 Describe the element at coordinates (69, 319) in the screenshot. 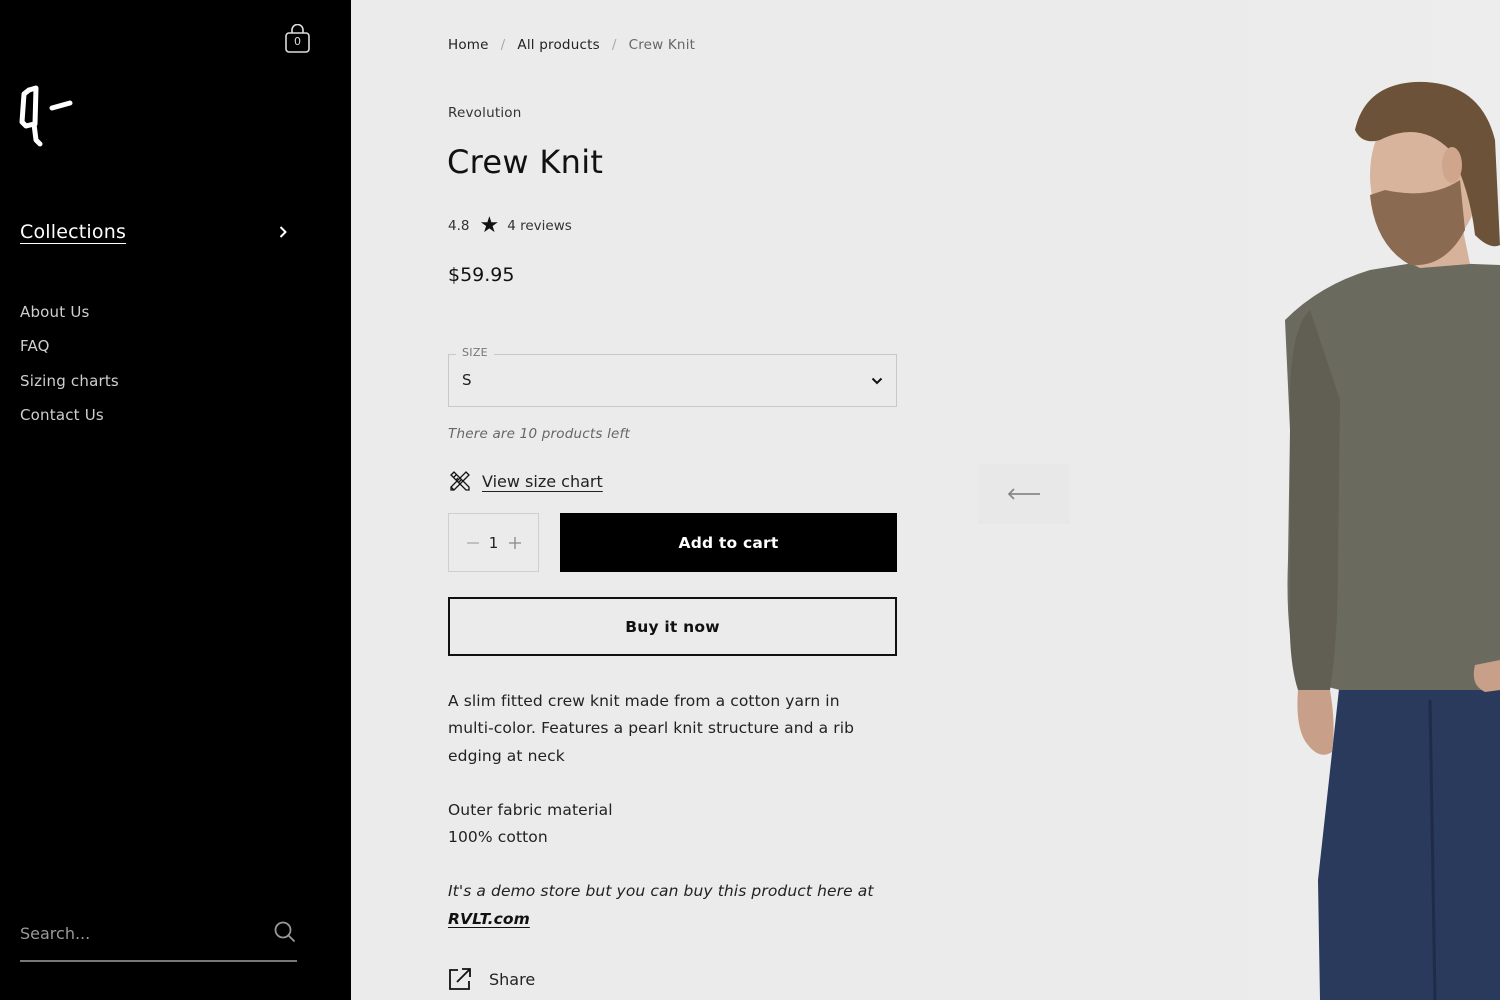

I see `sidebar-item-about-us: About Us` at that location.